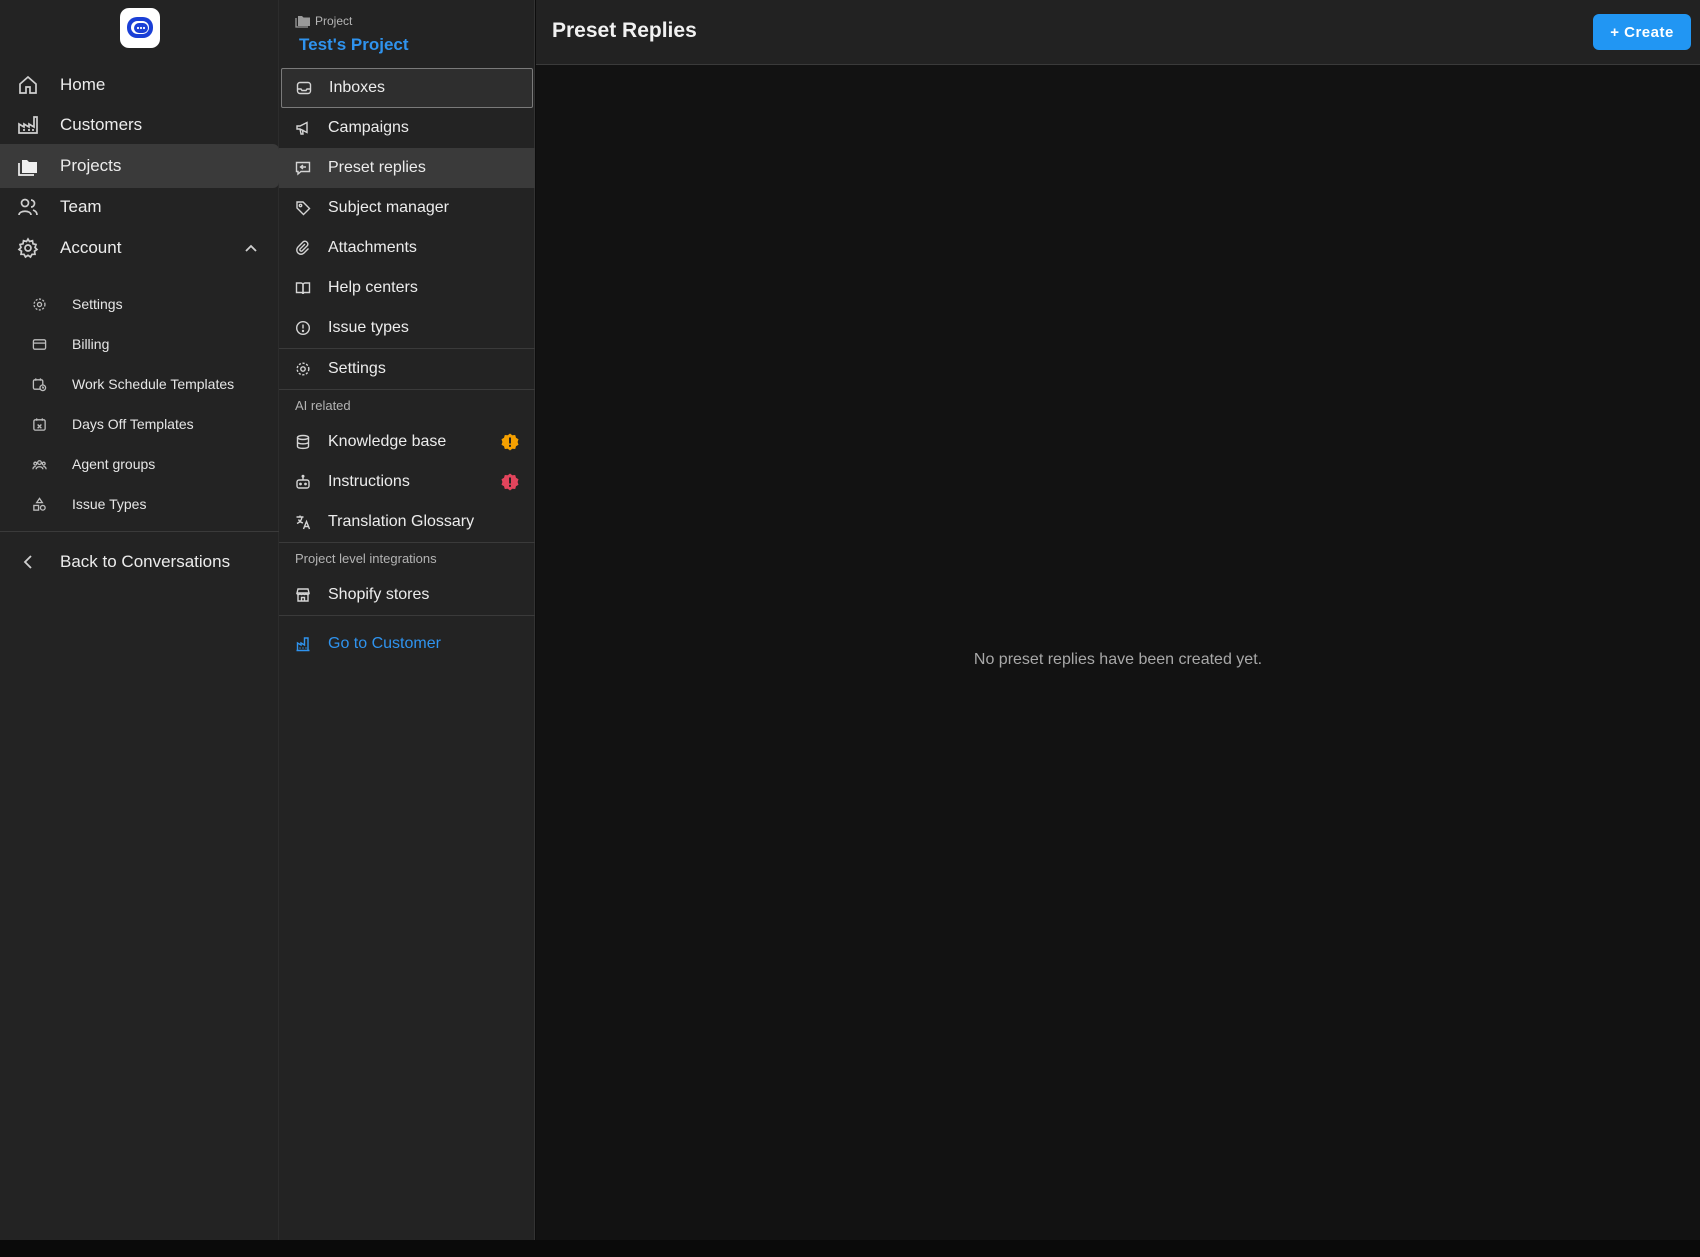 This screenshot has height=1257, width=1700. Describe the element at coordinates (303, 481) in the screenshot. I see `robot-icon` at that location.